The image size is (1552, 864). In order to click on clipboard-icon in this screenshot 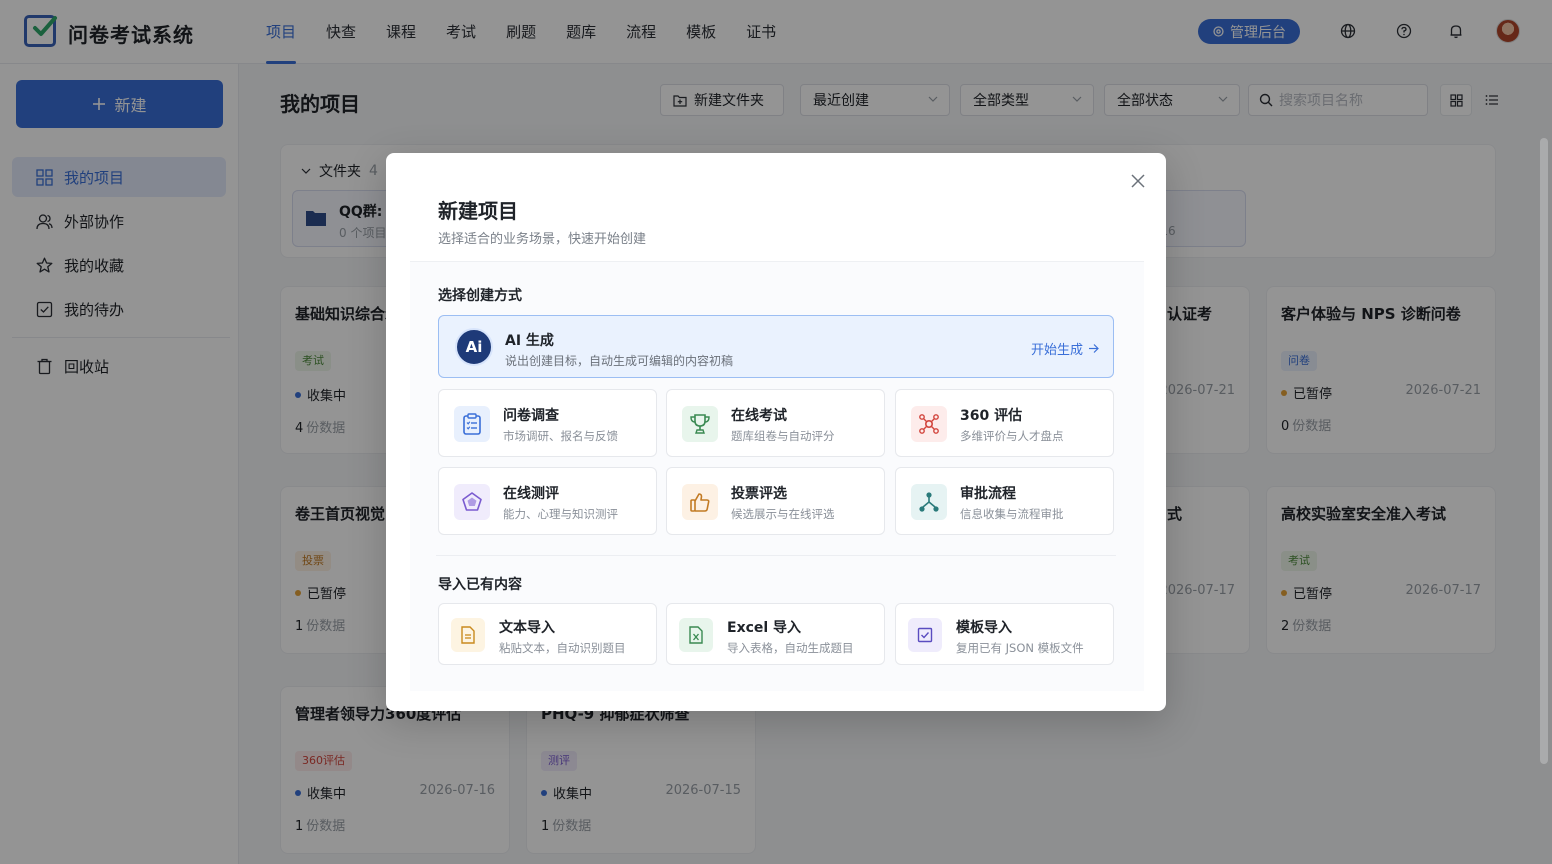, I will do `click(472, 424)`.